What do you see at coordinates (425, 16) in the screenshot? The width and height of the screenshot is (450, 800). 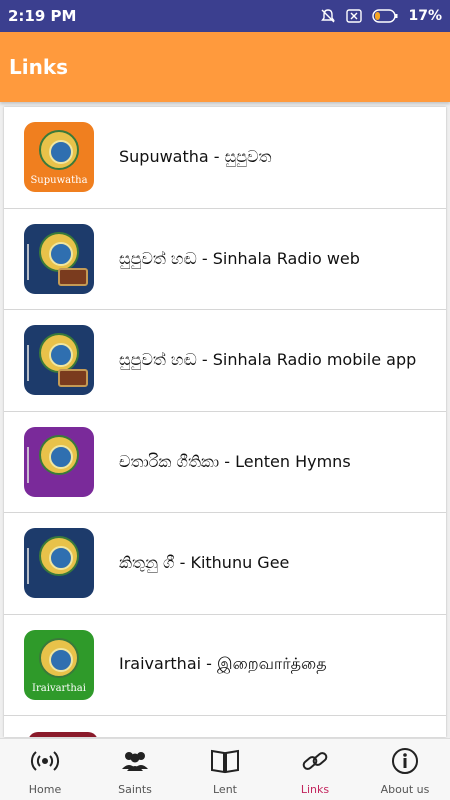 I see `battery-percentage: 17%` at bounding box center [425, 16].